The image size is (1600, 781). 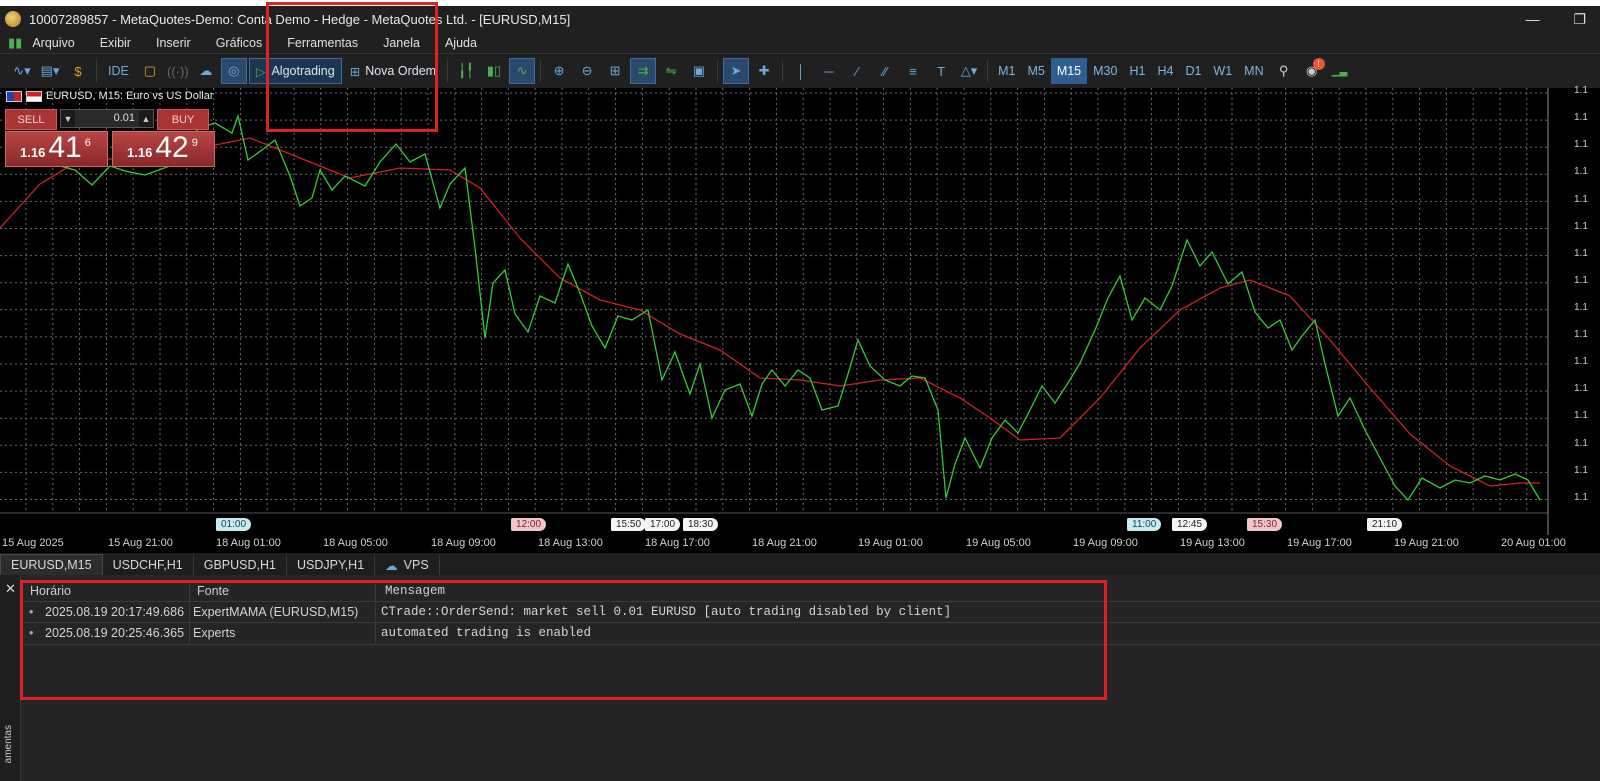 I want to click on sell-price-button: 1.16 41 6, so click(x=56, y=149).